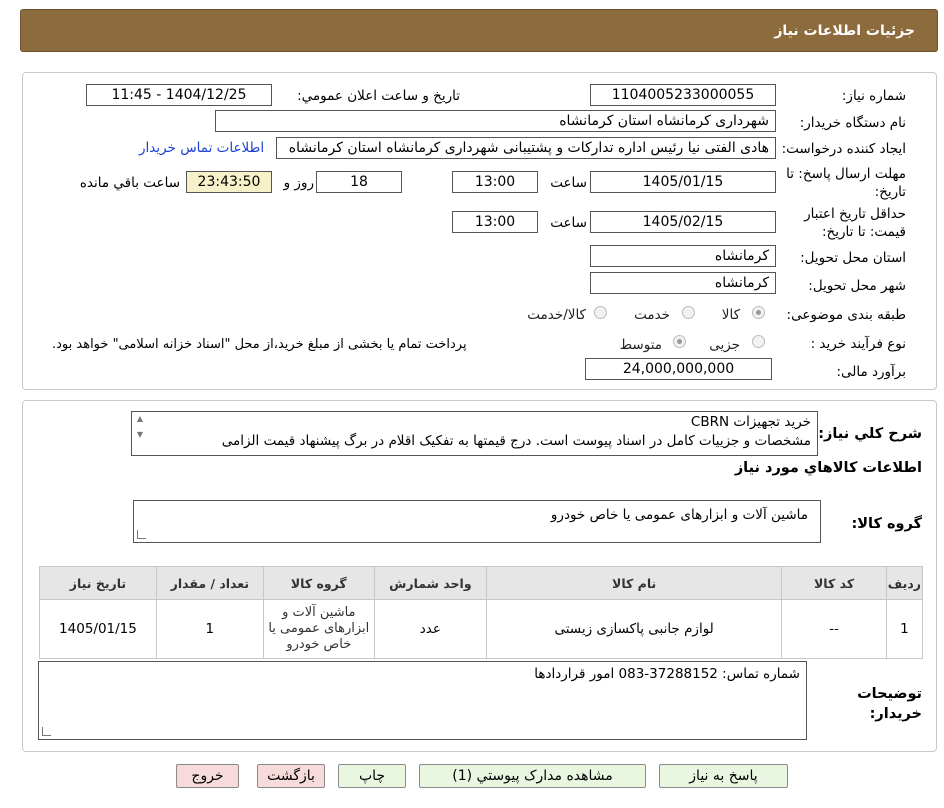  Describe the element at coordinates (852, 123) in the screenshot. I see `buyer-org-label: نام دستگاه خریدار:` at that location.